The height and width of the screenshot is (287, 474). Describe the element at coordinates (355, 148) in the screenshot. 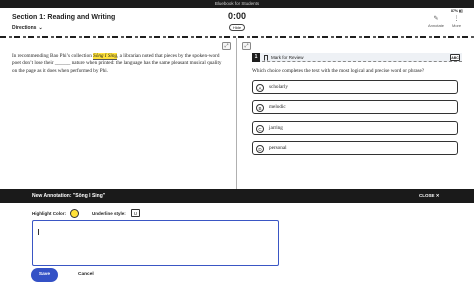

I see `choice-d: D personal` at that location.